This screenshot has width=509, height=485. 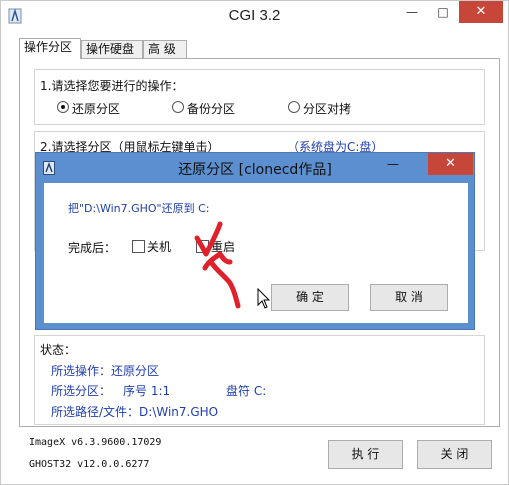 What do you see at coordinates (138, 246) in the screenshot?
I see `shutdown-checkbox` at bounding box center [138, 246].